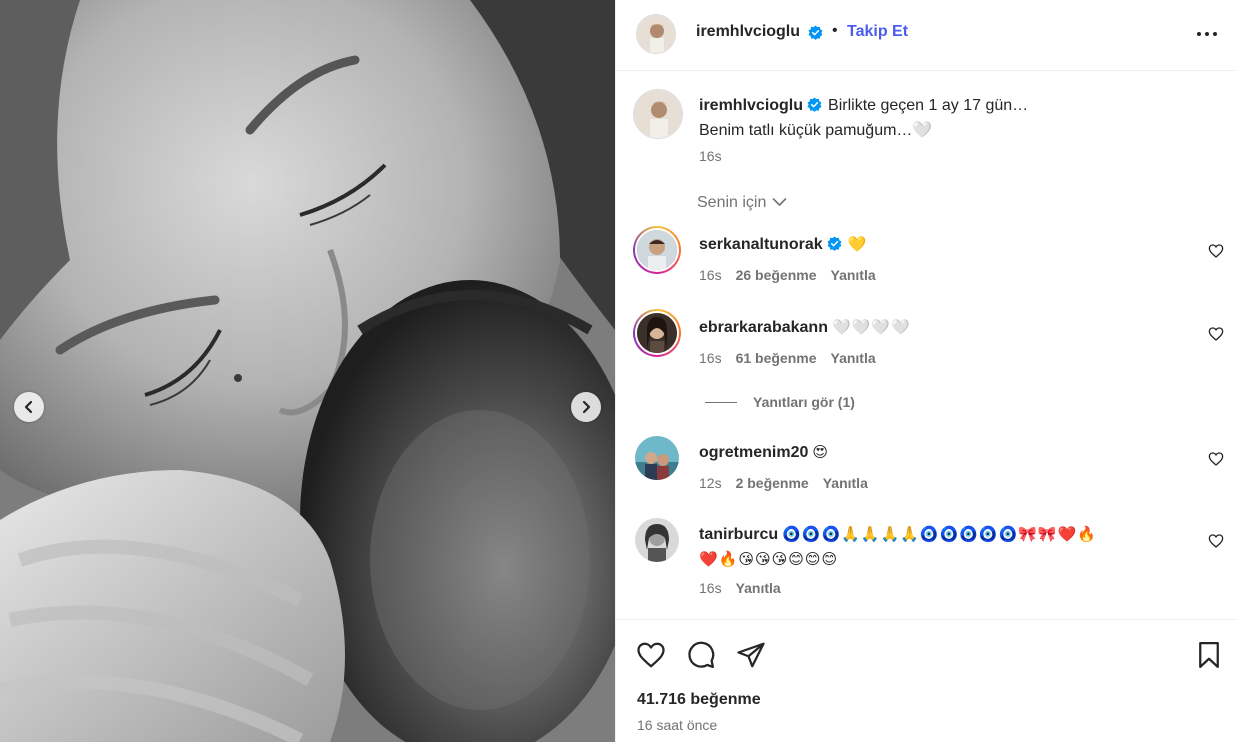 The width and height of the screenshot is (1236, 742). I want to click on comment-time: 12s, so click(710, 483).